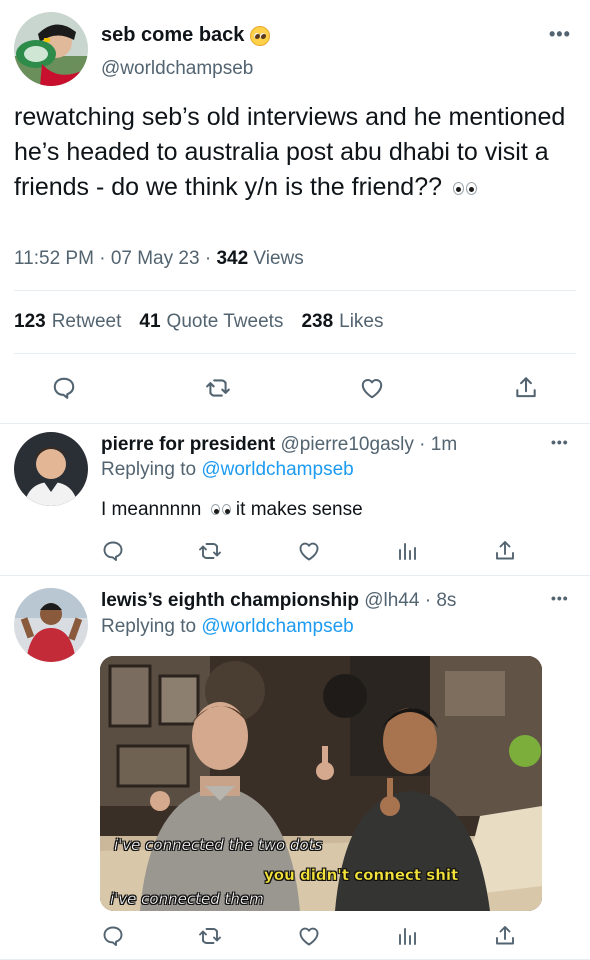  What do you see at coordinates (444, 444) in the screenshot?
I see `reply-time: 1m` at bounding box center [444, 444].